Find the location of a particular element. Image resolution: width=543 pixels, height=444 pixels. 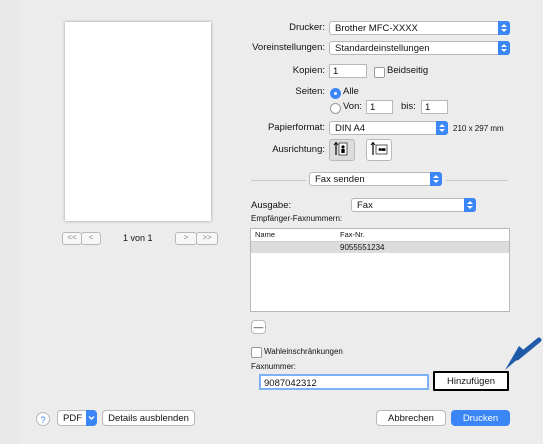

table-header: Name Fax-Nr. is located at coordinates (380, 235).